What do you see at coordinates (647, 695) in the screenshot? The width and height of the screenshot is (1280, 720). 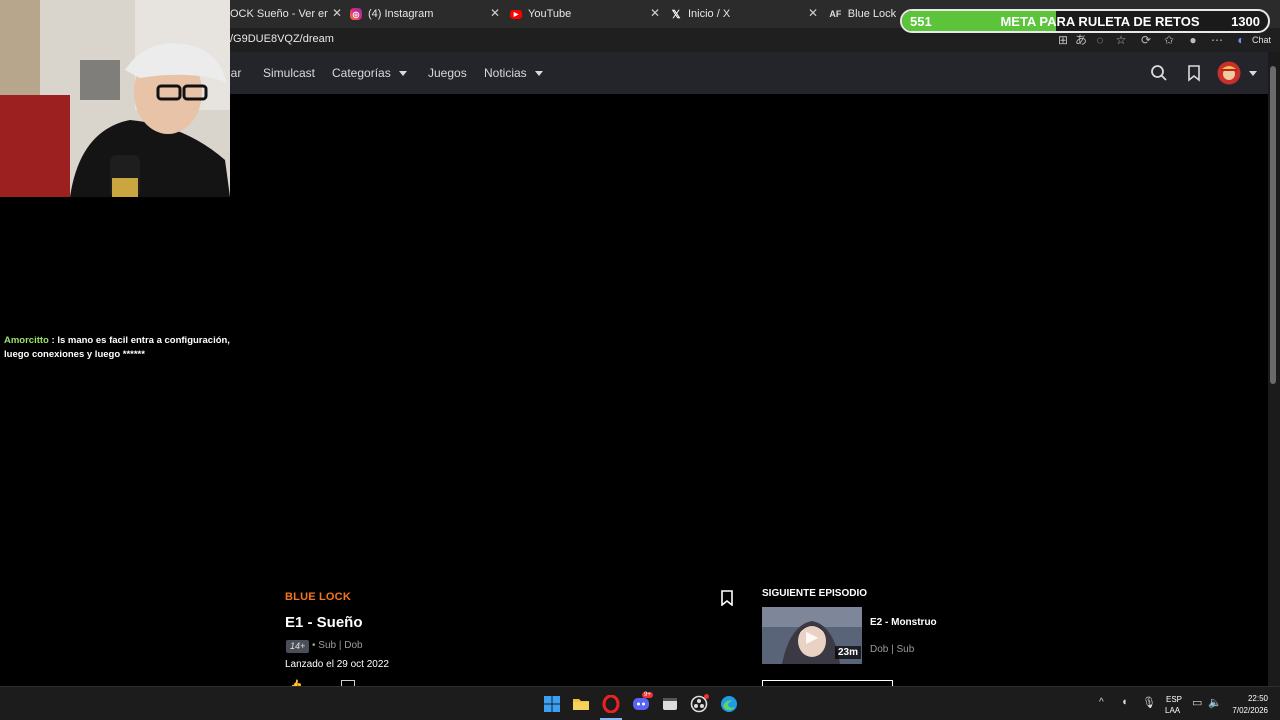 I see `discord-badge: 9+` at bounding box center [647, 695].